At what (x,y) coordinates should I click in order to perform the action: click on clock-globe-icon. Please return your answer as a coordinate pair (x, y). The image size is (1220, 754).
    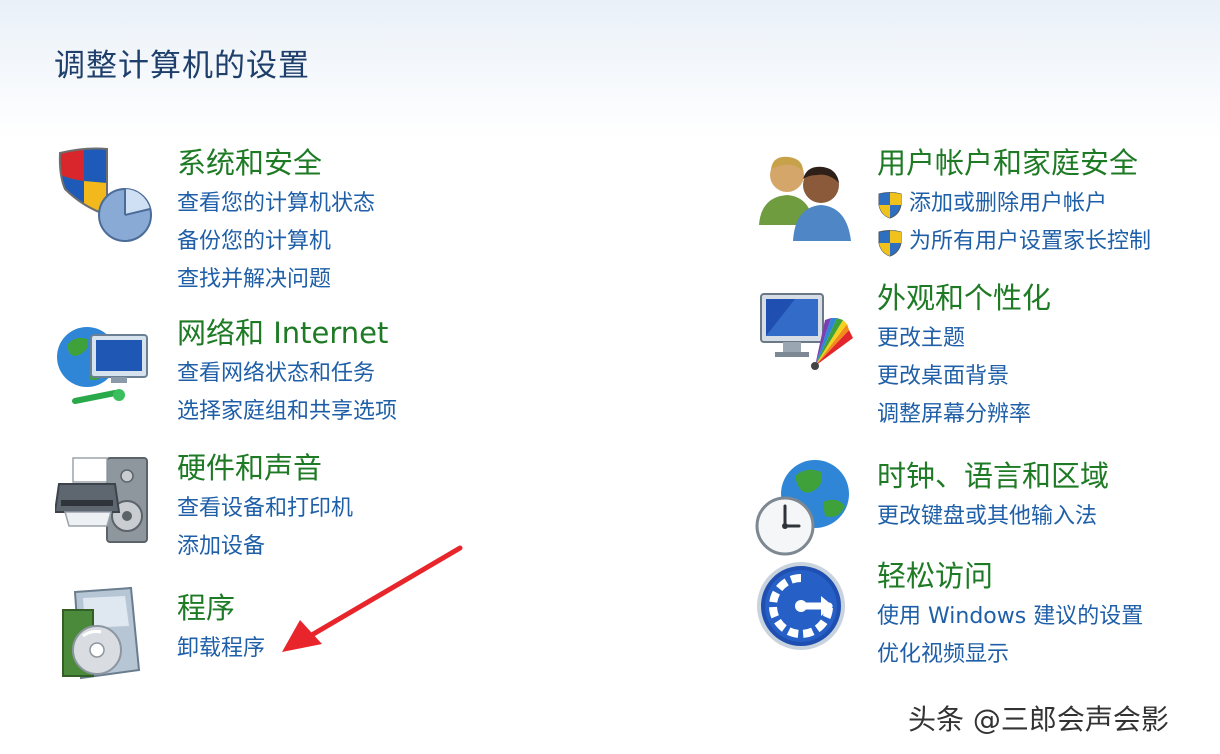
    Looking at the image, I should click on (805, 508).